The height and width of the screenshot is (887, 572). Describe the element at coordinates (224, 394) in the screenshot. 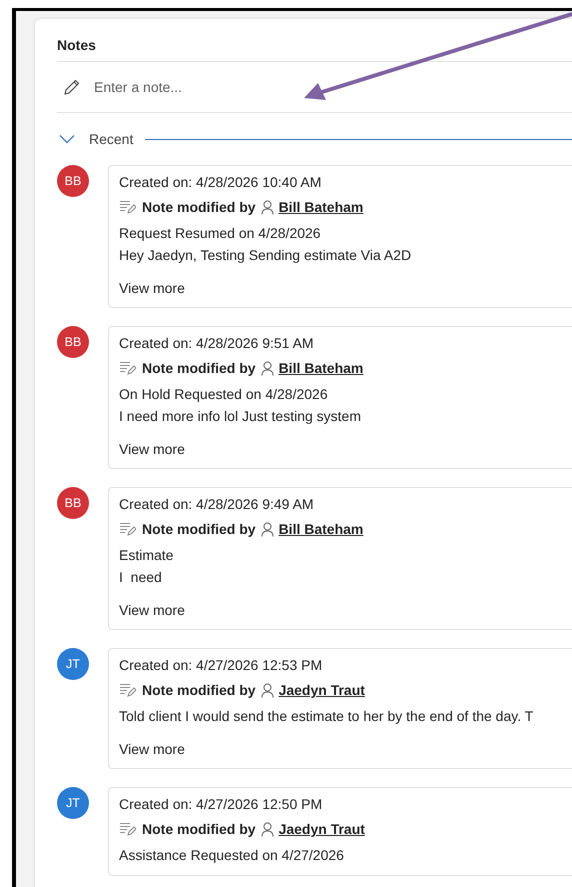

I see `note-text: On Hold Requested on 4/28/2026` at that location.